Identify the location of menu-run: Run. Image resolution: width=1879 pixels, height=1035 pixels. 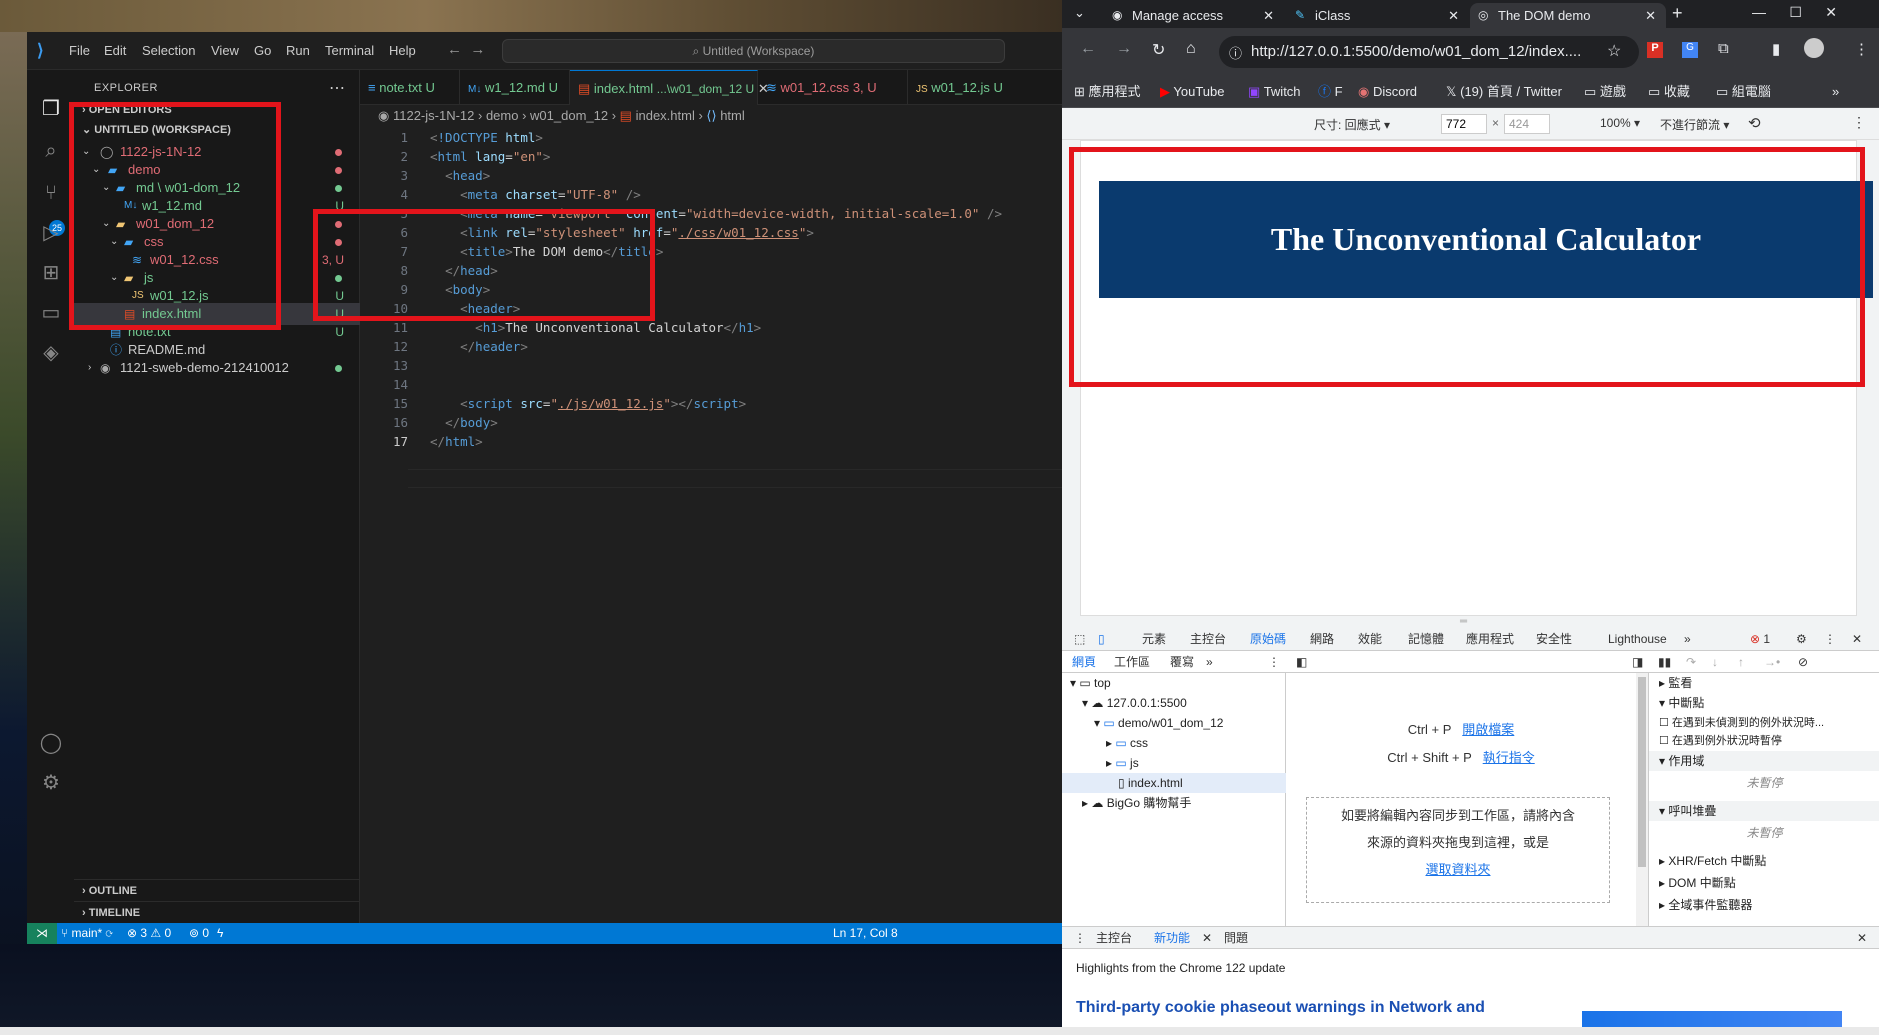
(298, 50).